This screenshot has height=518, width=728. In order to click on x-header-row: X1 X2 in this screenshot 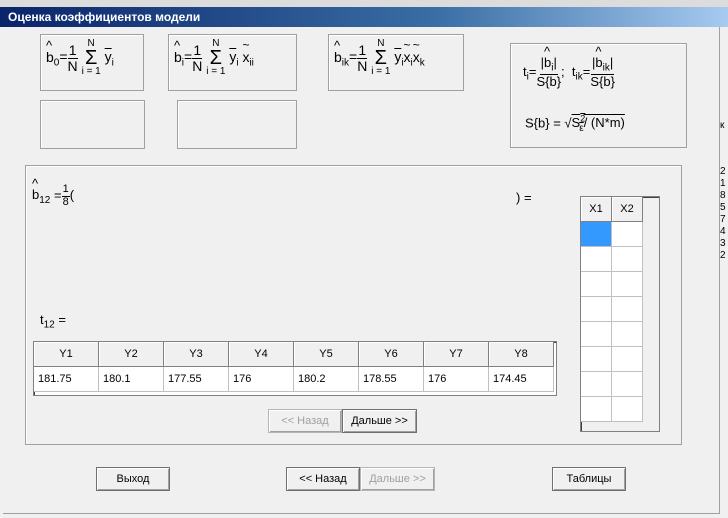, I will do `click(612, 209)`.